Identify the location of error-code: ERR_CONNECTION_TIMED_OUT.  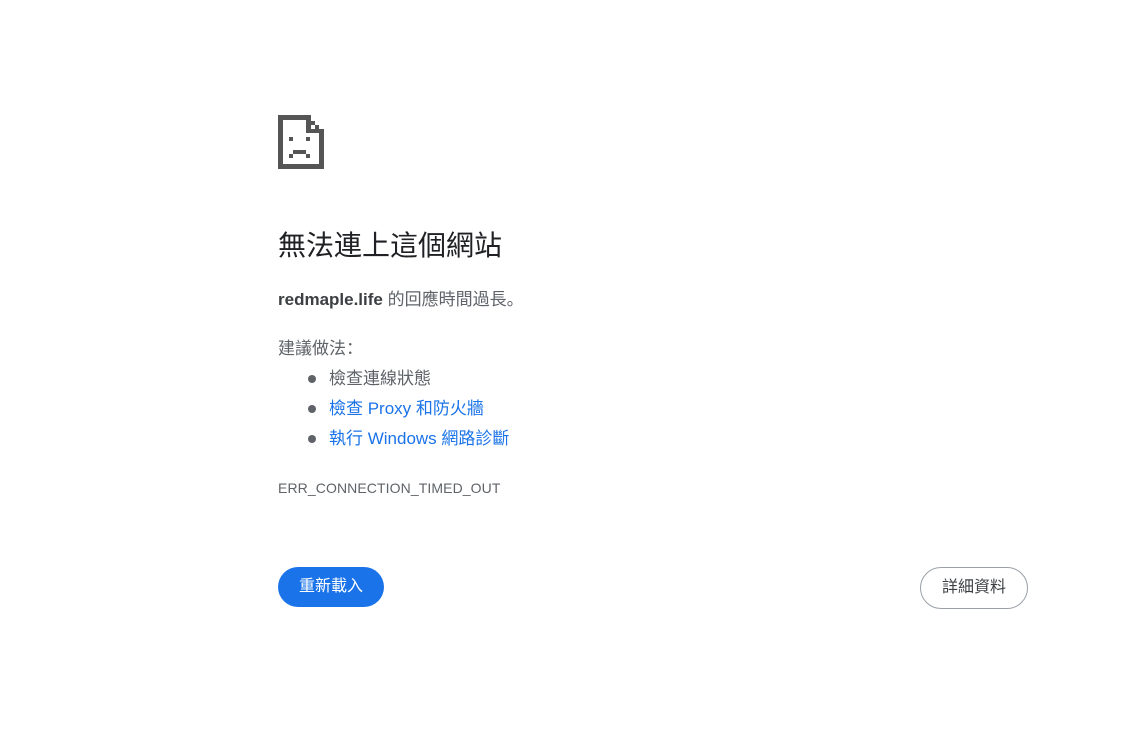
(389, 488).